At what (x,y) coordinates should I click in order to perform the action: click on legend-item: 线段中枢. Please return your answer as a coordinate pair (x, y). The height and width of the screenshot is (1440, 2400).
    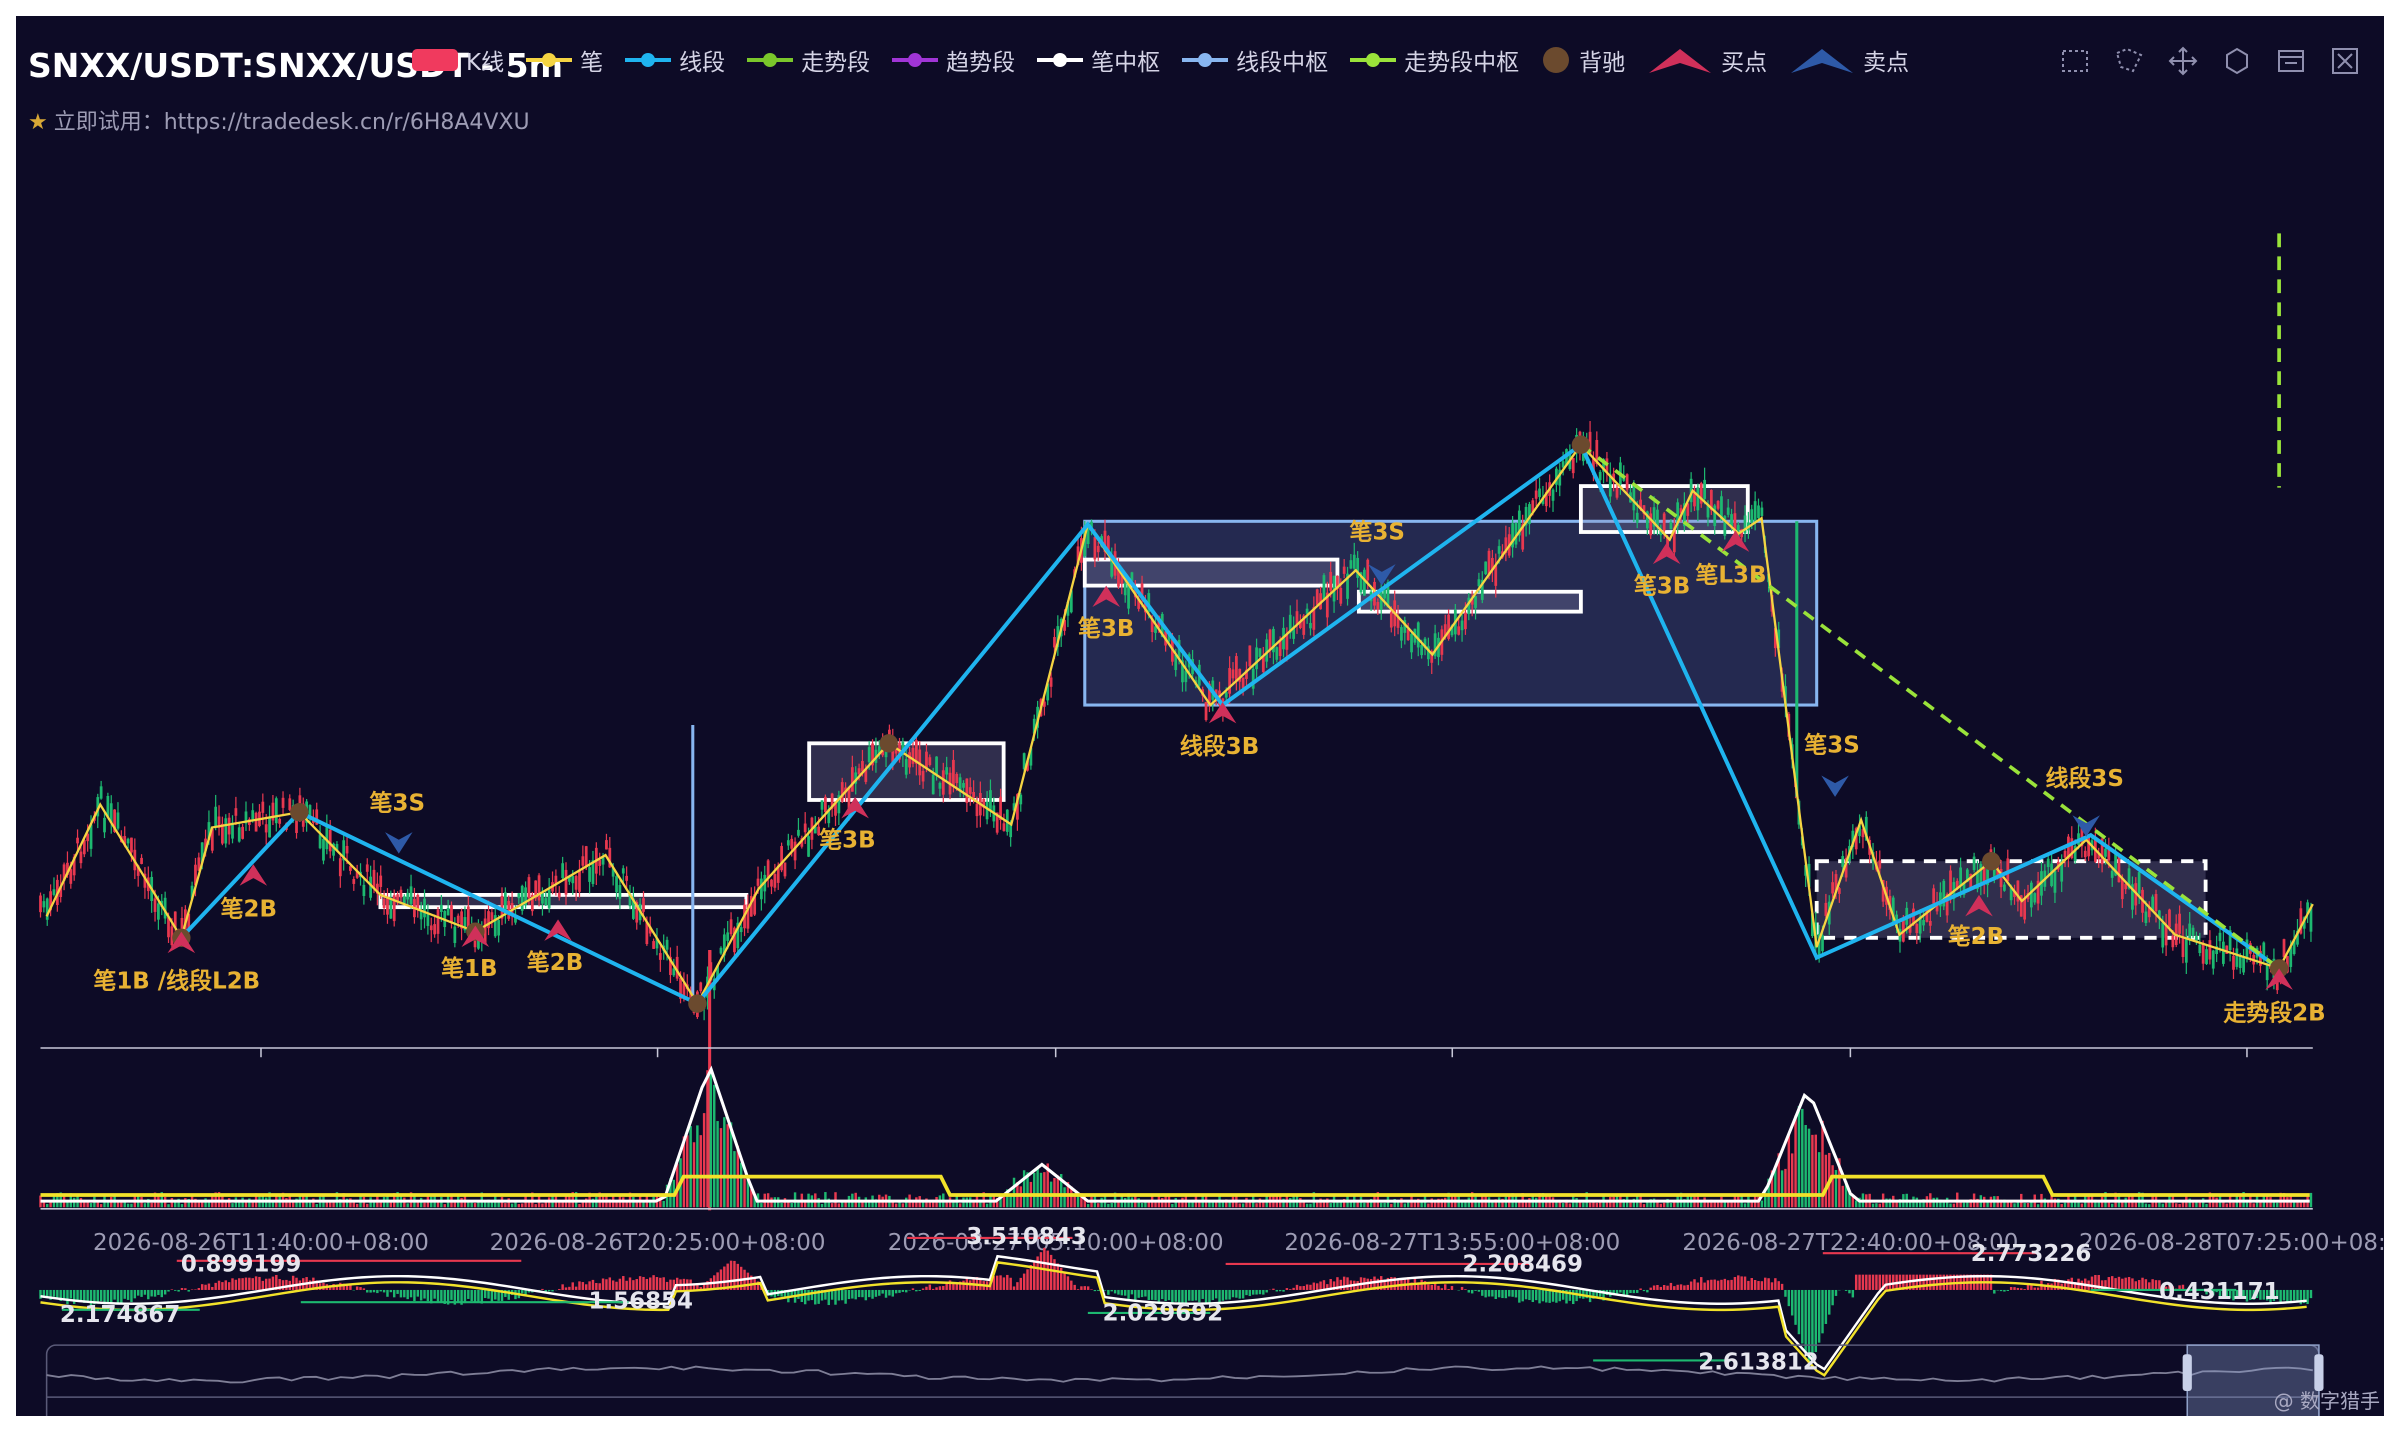
    Looking at the image, I should click on (1255, 60).